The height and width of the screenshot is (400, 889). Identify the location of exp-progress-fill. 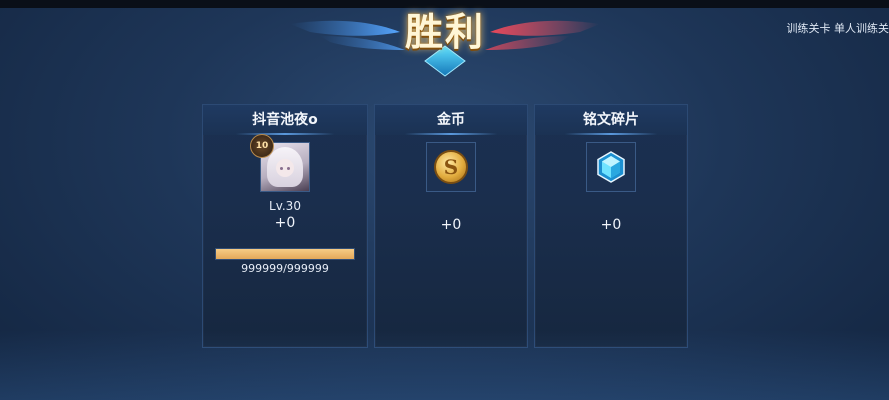
(285, 254).